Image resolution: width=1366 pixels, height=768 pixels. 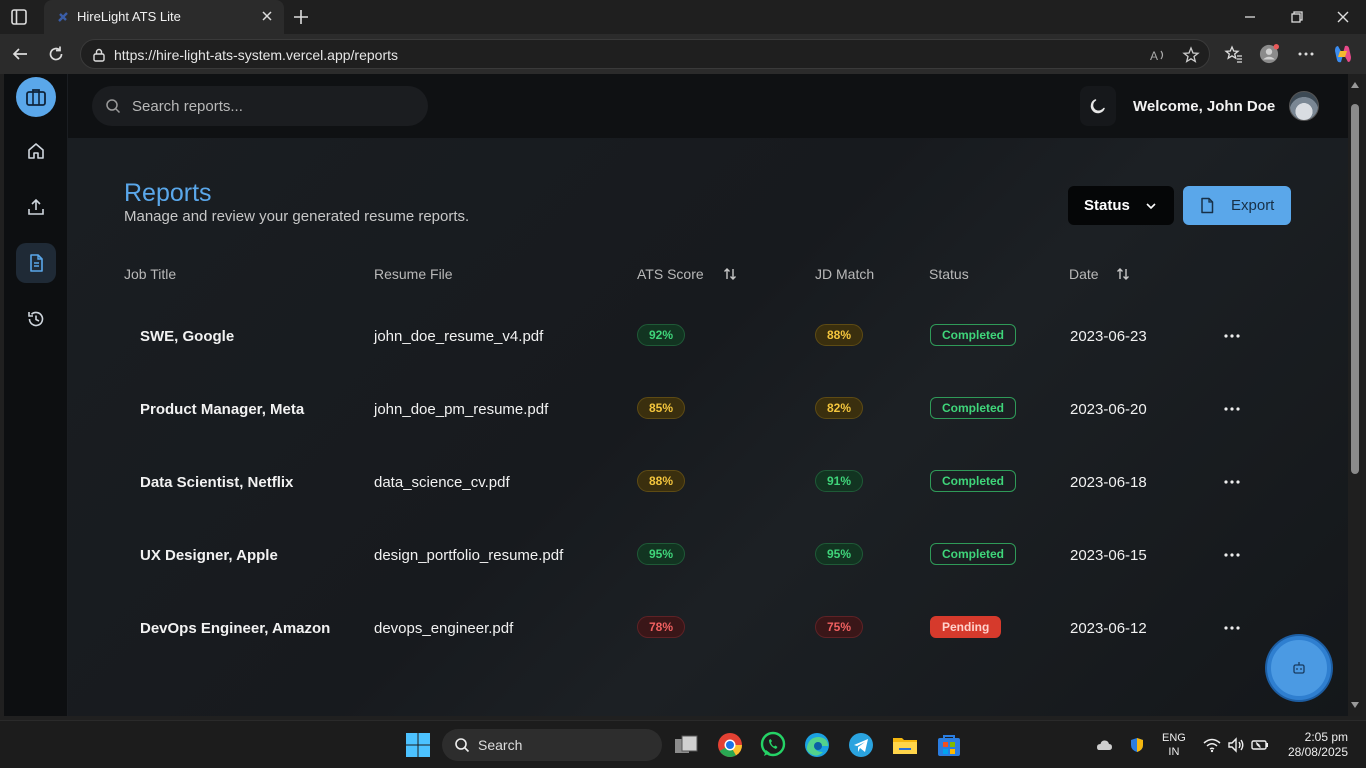 I want to click on sort-ats-icon, so click(x=730, y=274).